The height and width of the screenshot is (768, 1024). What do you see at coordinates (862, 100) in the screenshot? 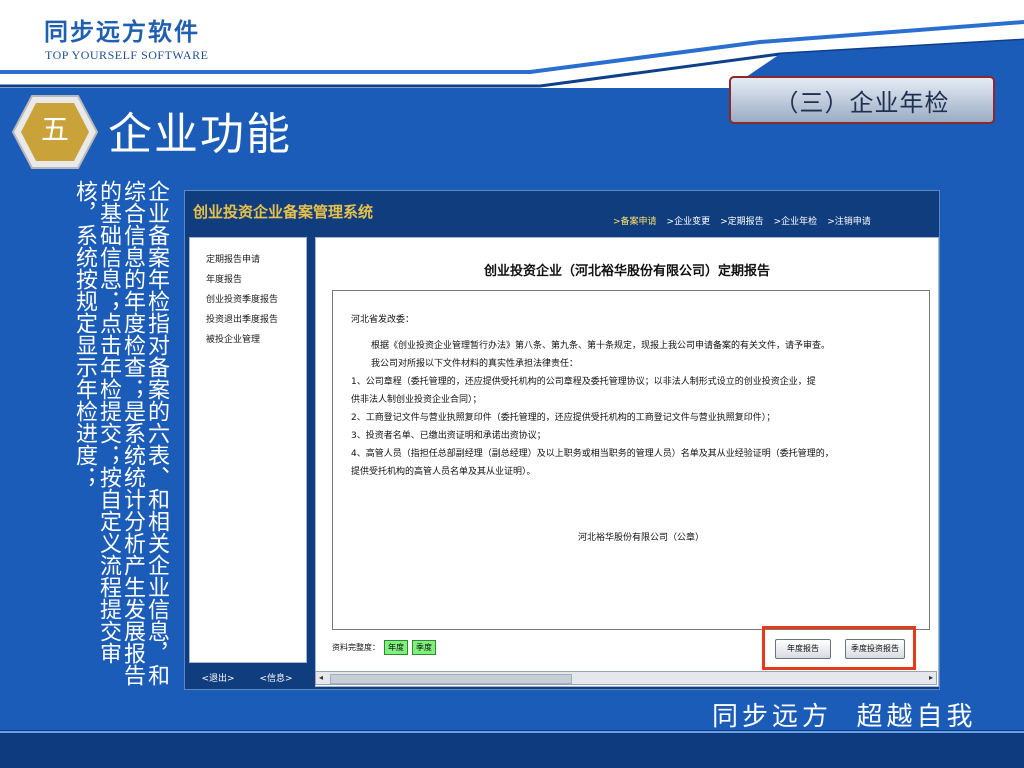
I see `section-badge: （三）企业年检` at bounding box center [862, 100].